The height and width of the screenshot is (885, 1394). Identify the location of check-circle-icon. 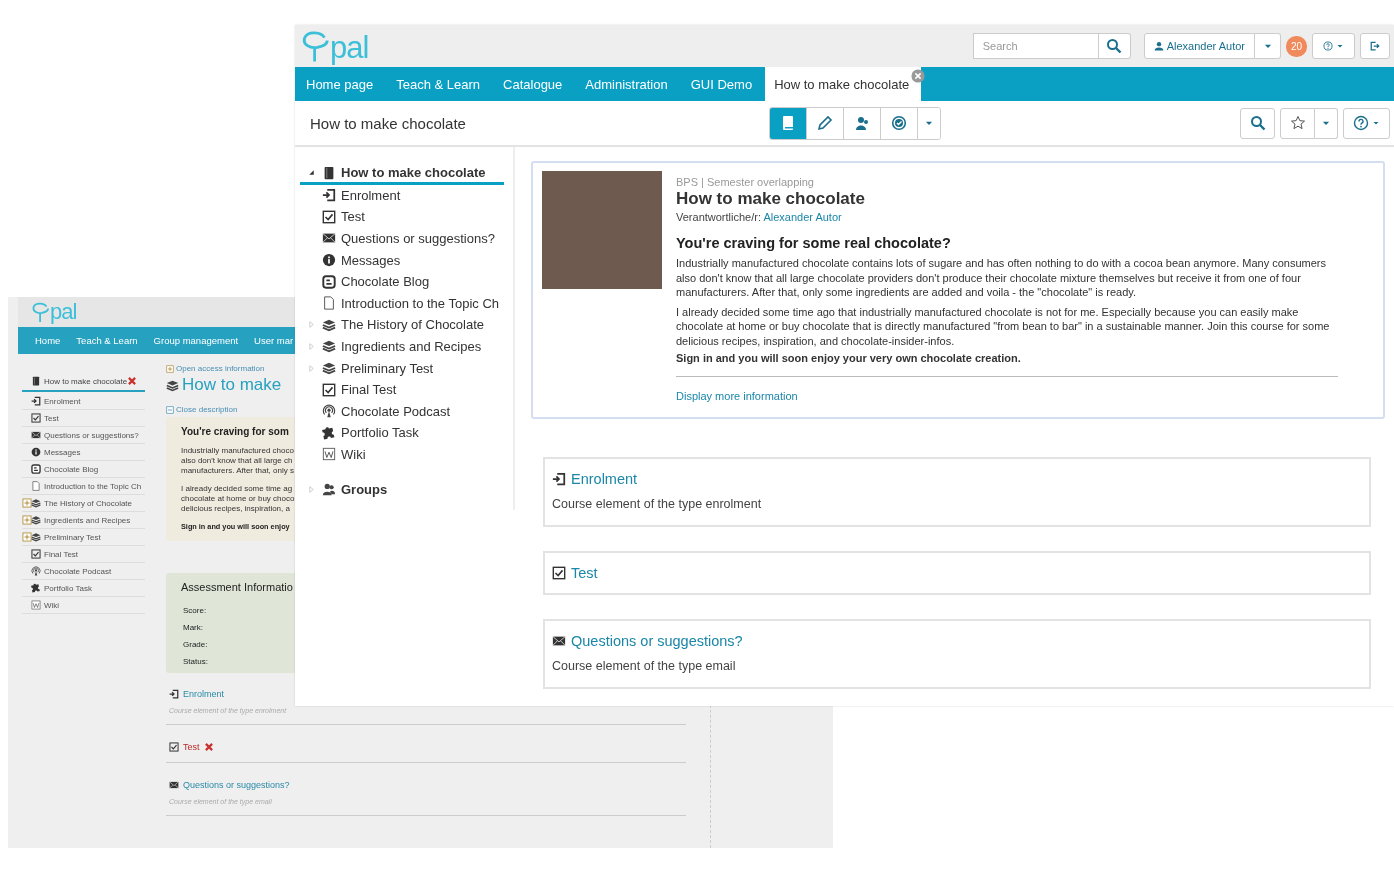
(899, 123).